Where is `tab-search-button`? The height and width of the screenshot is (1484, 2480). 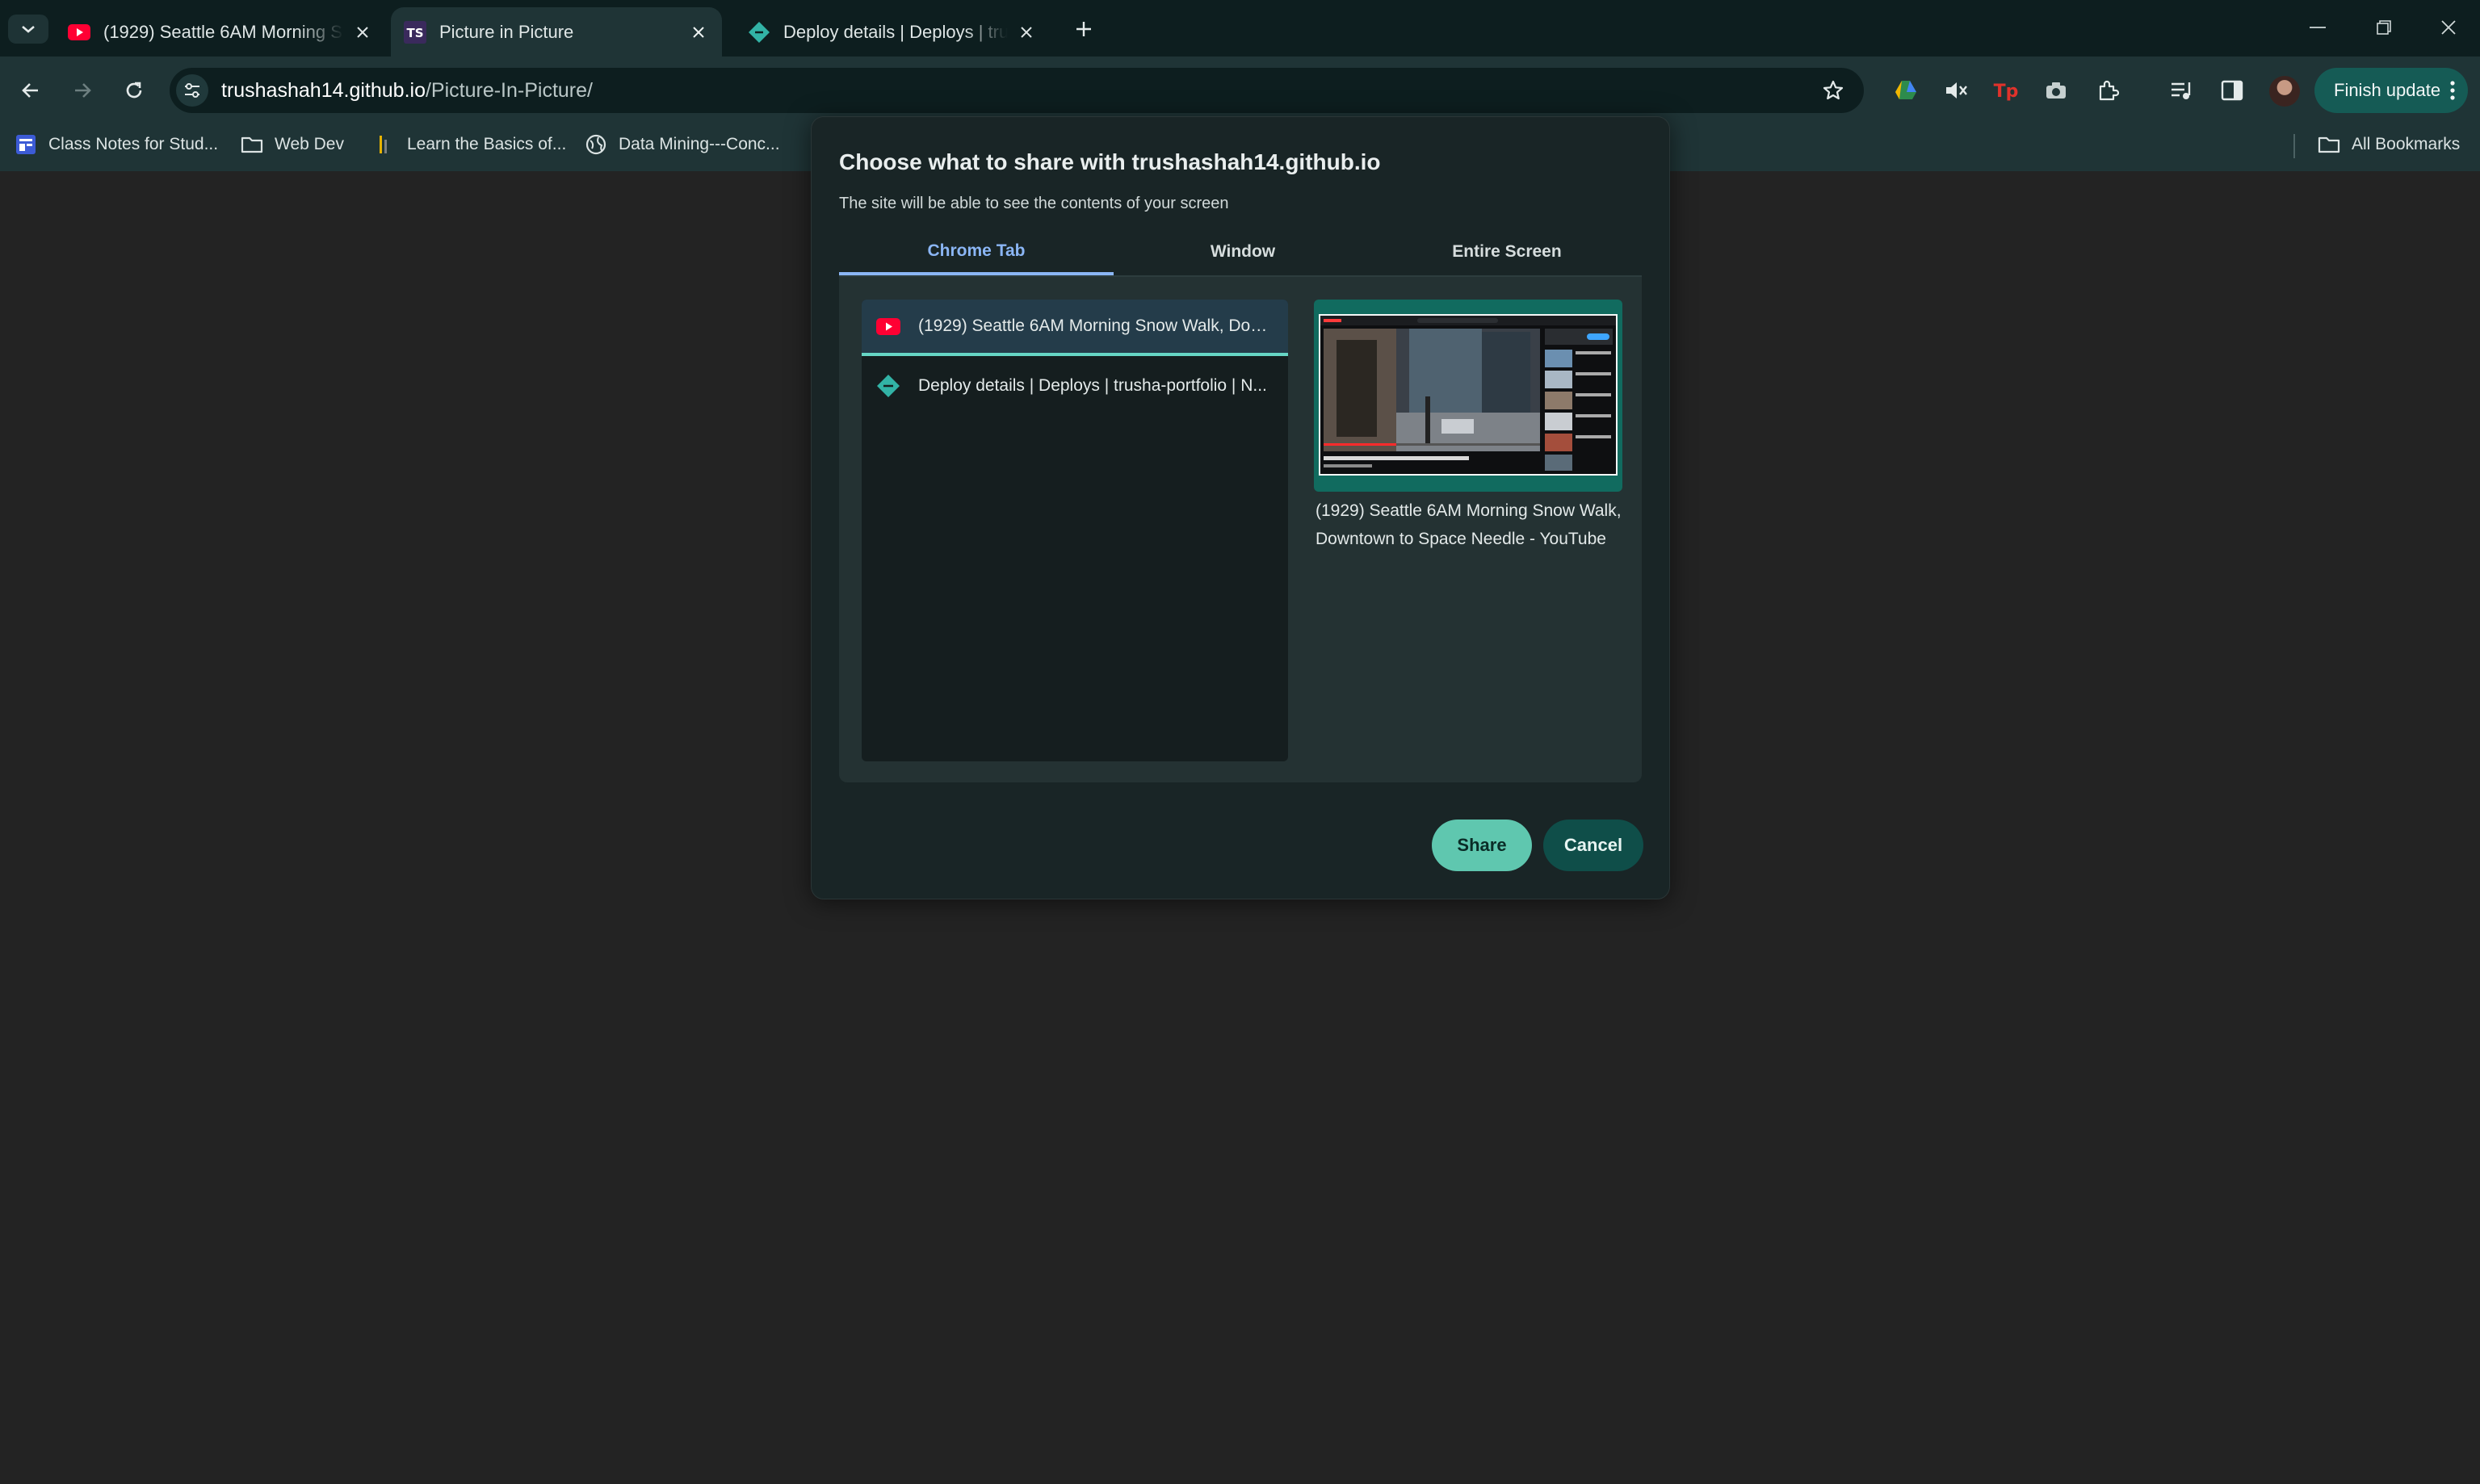 tab-search-button is located at coordinates (28, 29).